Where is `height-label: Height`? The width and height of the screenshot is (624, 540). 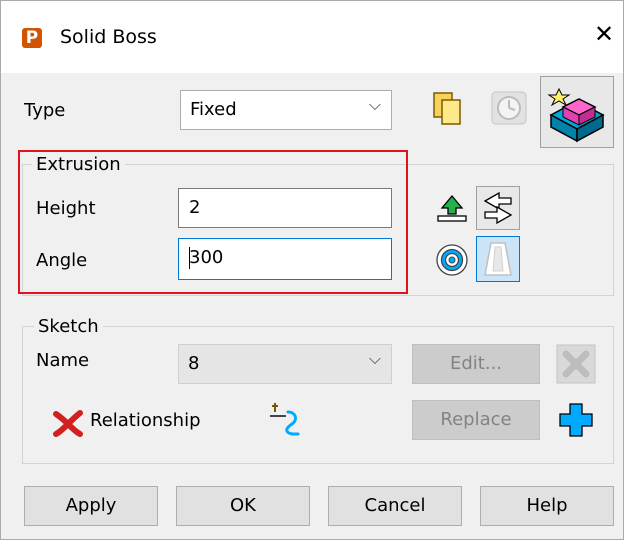
height-label: Height is located at coordinates (66, 208).